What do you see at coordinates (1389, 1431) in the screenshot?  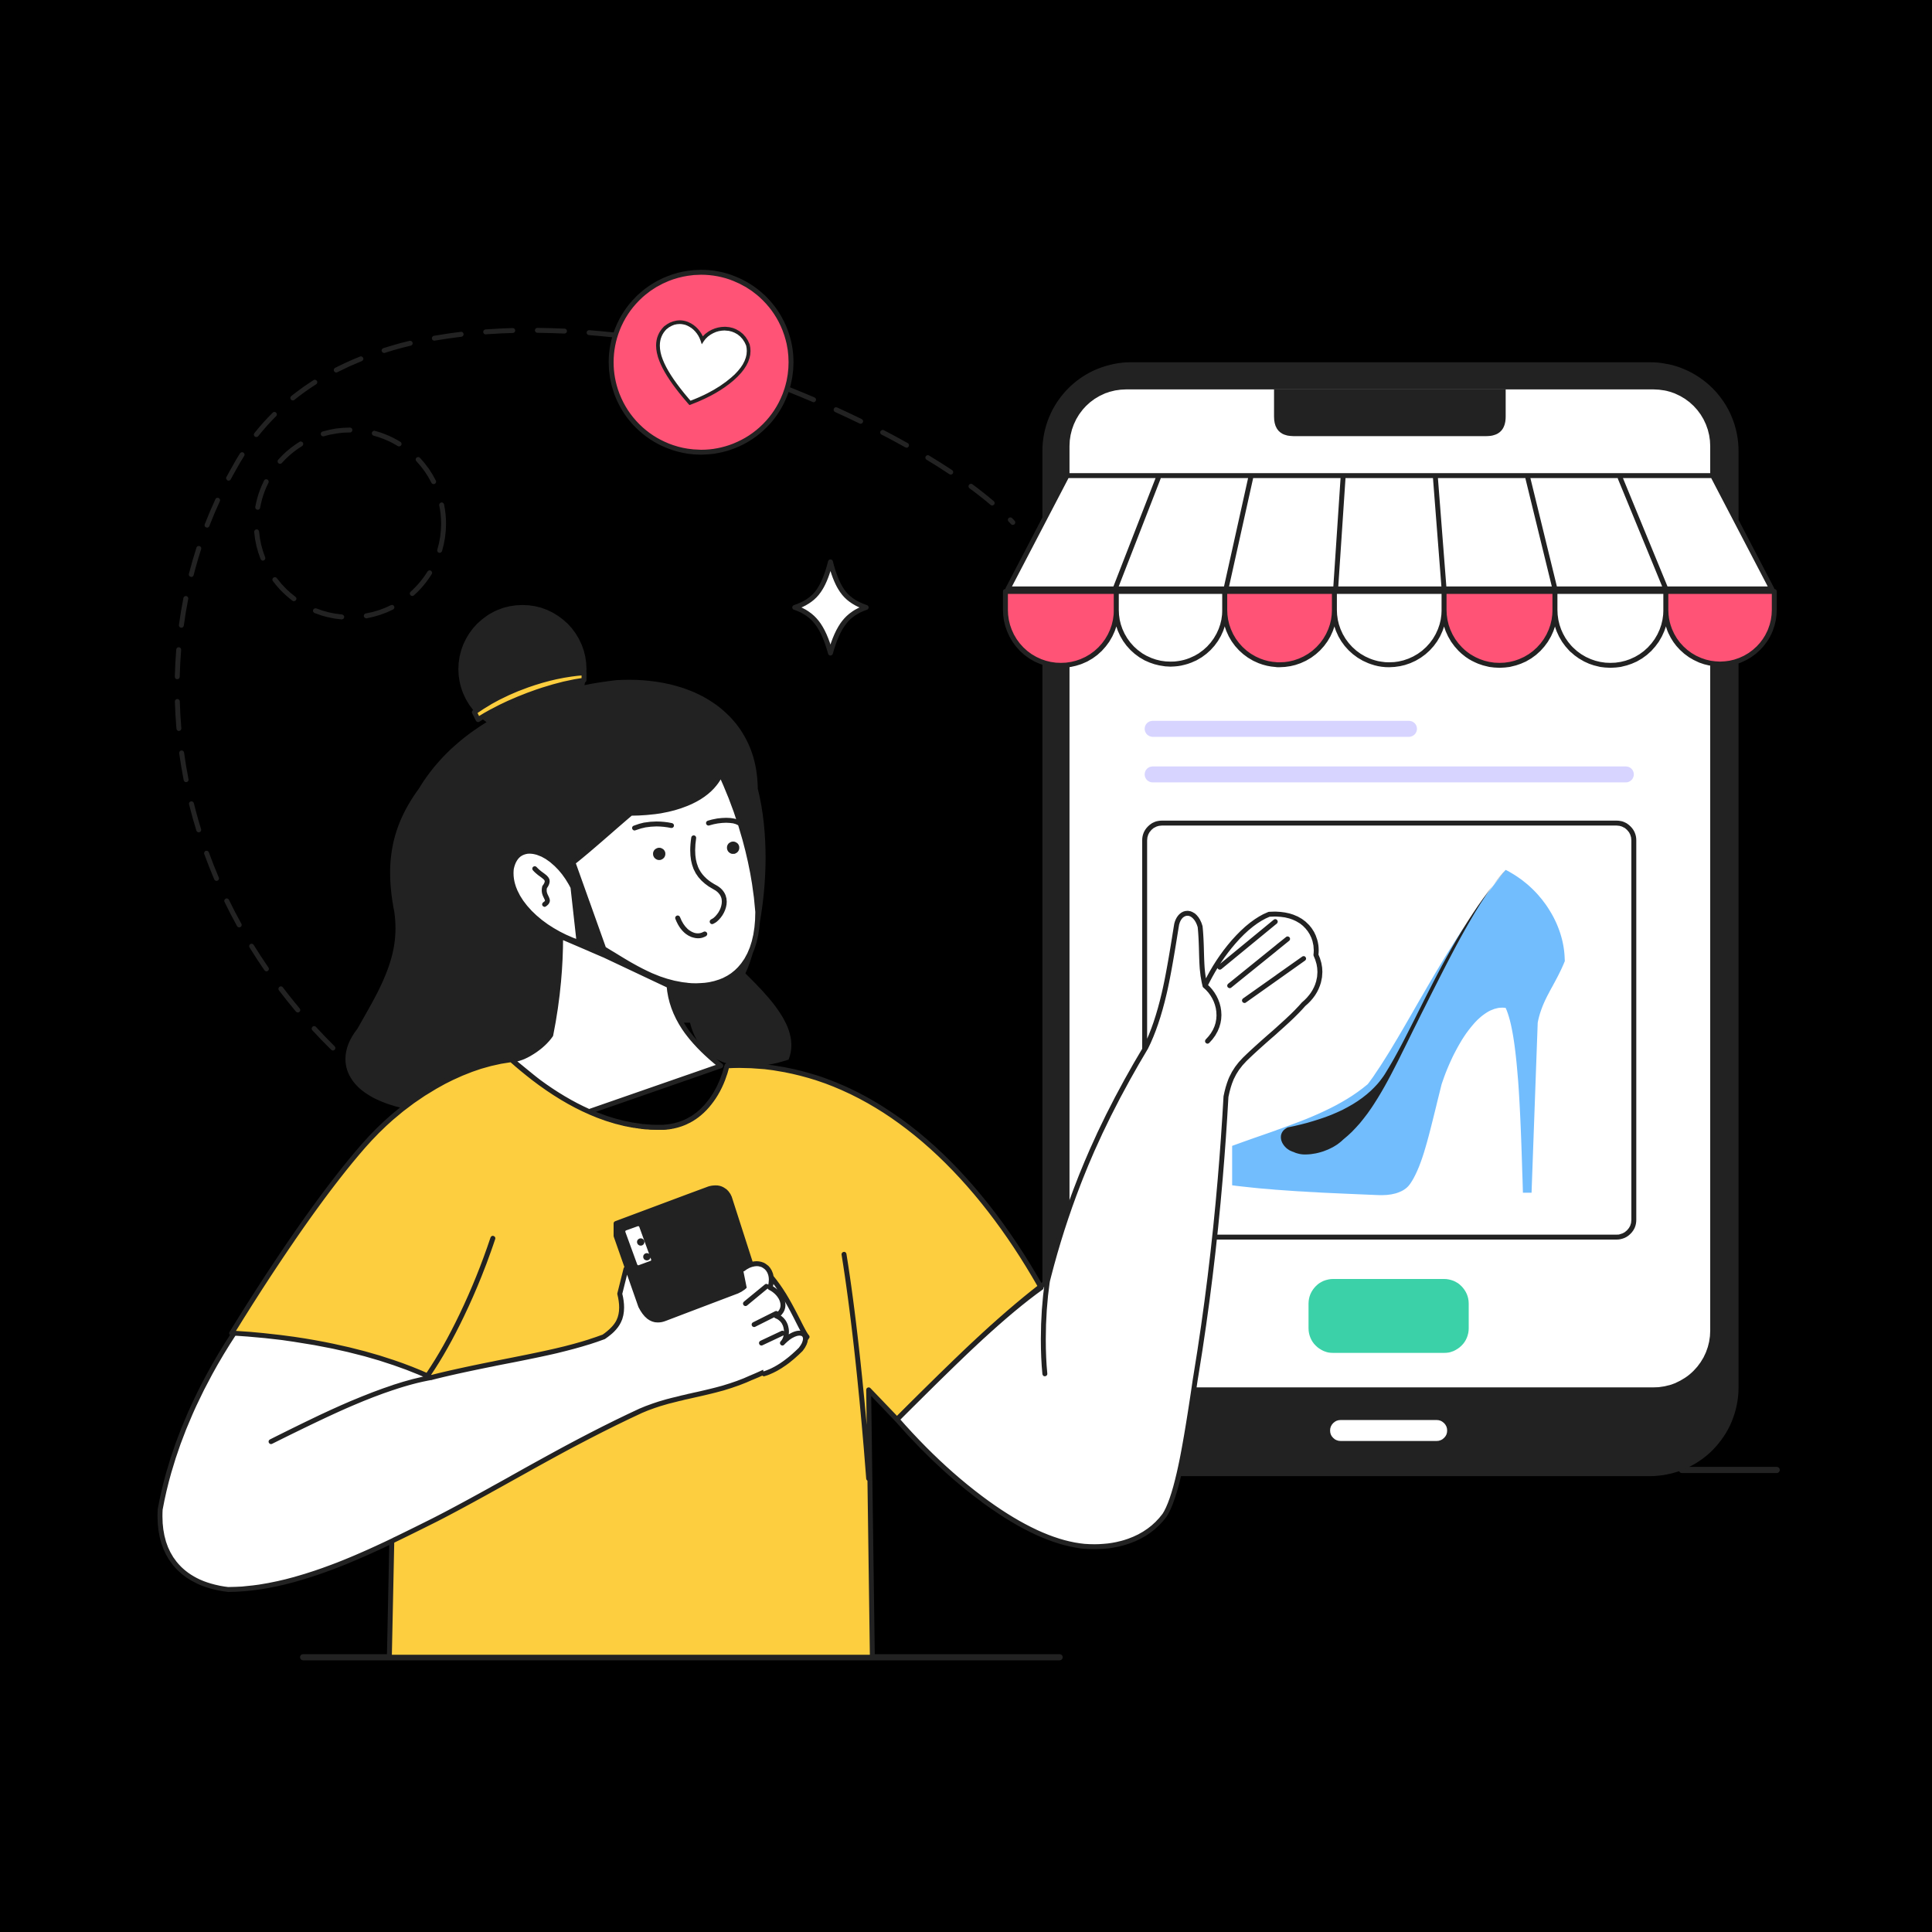 I see `home-indicator` at bounding box center [1389, 1431].